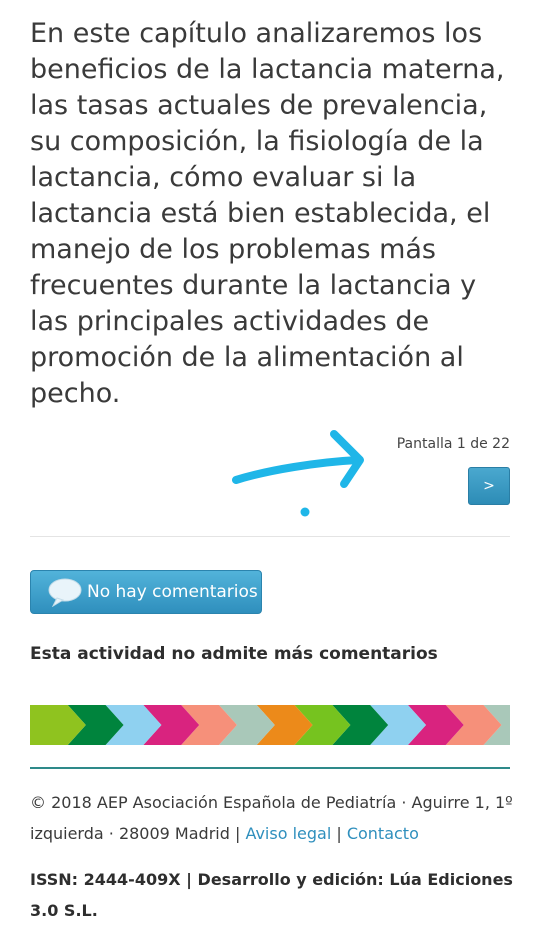  Describe the element at coordinates (453, 444) in the screenshot. I see `screen-counter: Pantalla 1 de 22` at that location.